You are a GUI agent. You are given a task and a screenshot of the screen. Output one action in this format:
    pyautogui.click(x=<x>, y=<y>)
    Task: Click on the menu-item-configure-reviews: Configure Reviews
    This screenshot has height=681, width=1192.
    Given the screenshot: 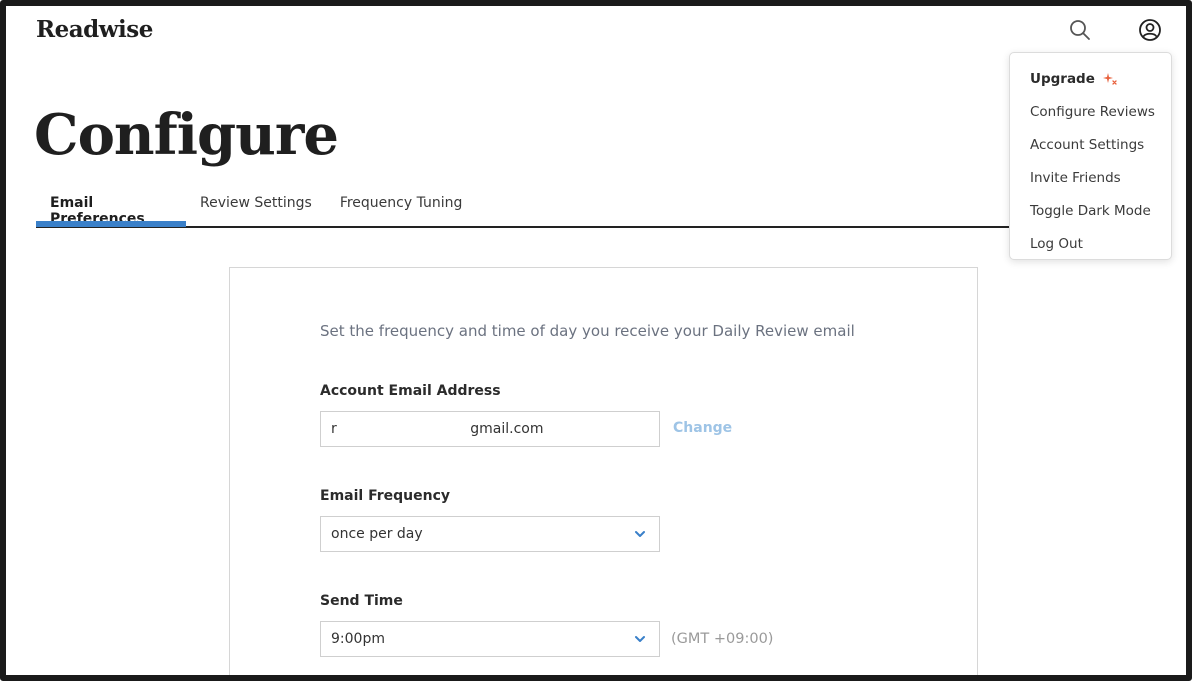 What is the action you would take?
    pyautogui.click(x=1090, y=111)
    